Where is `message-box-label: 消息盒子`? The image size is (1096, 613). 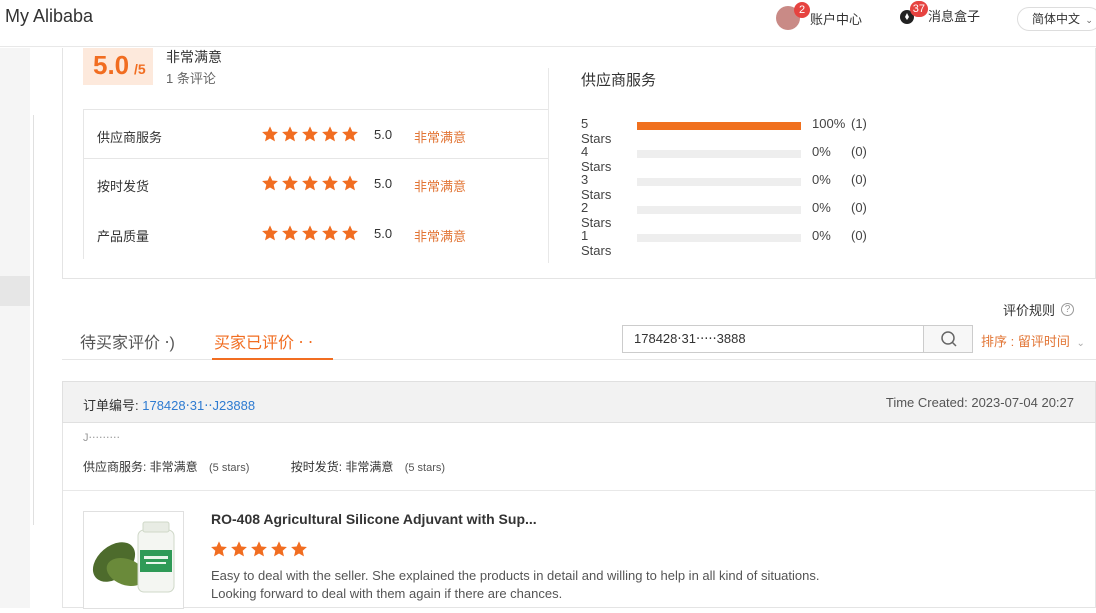 message-box-label: 消息盒子 is located at coordinates (954, 15).